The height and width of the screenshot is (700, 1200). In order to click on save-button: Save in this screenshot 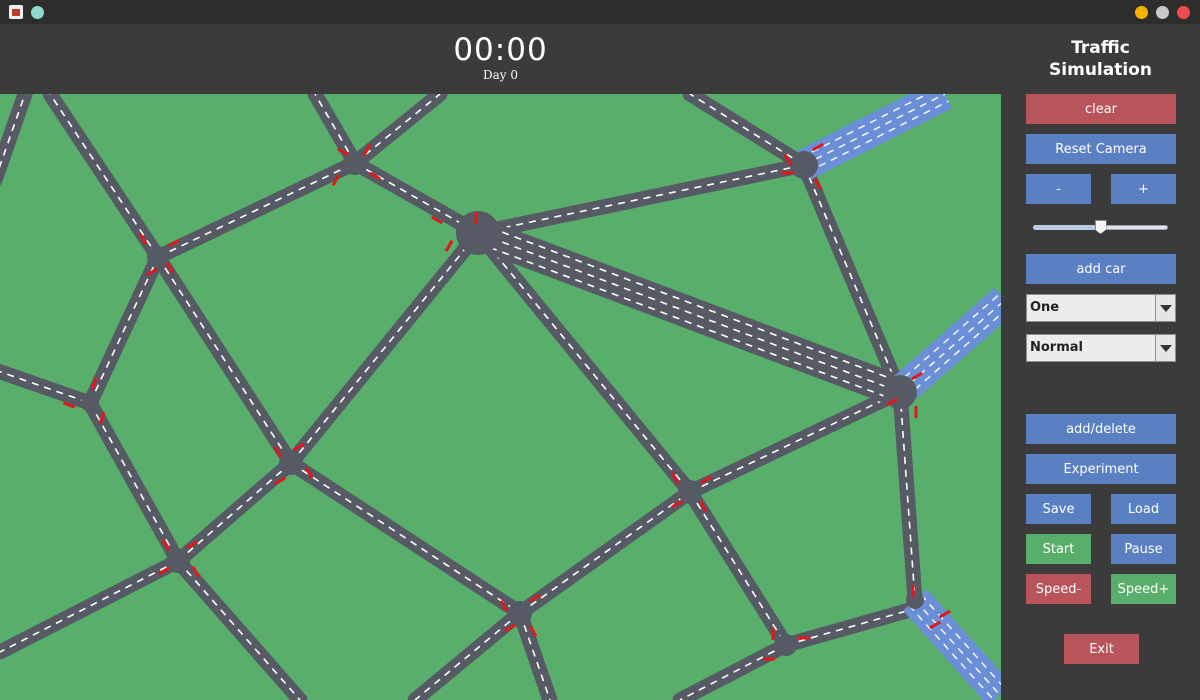, I will do `click(1058, 509)`.